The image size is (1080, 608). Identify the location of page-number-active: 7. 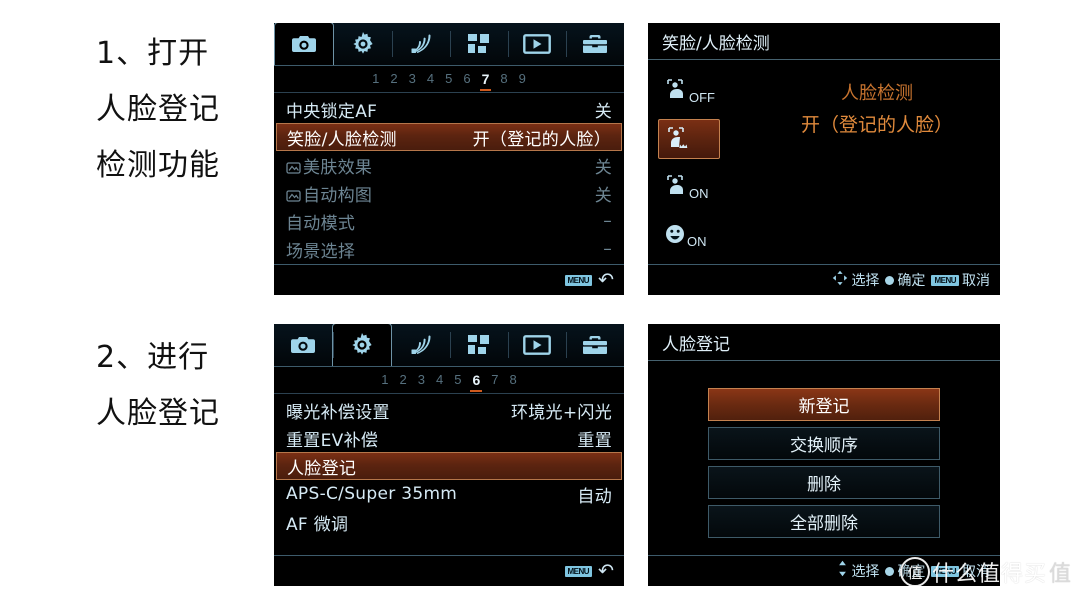
(485, 81).